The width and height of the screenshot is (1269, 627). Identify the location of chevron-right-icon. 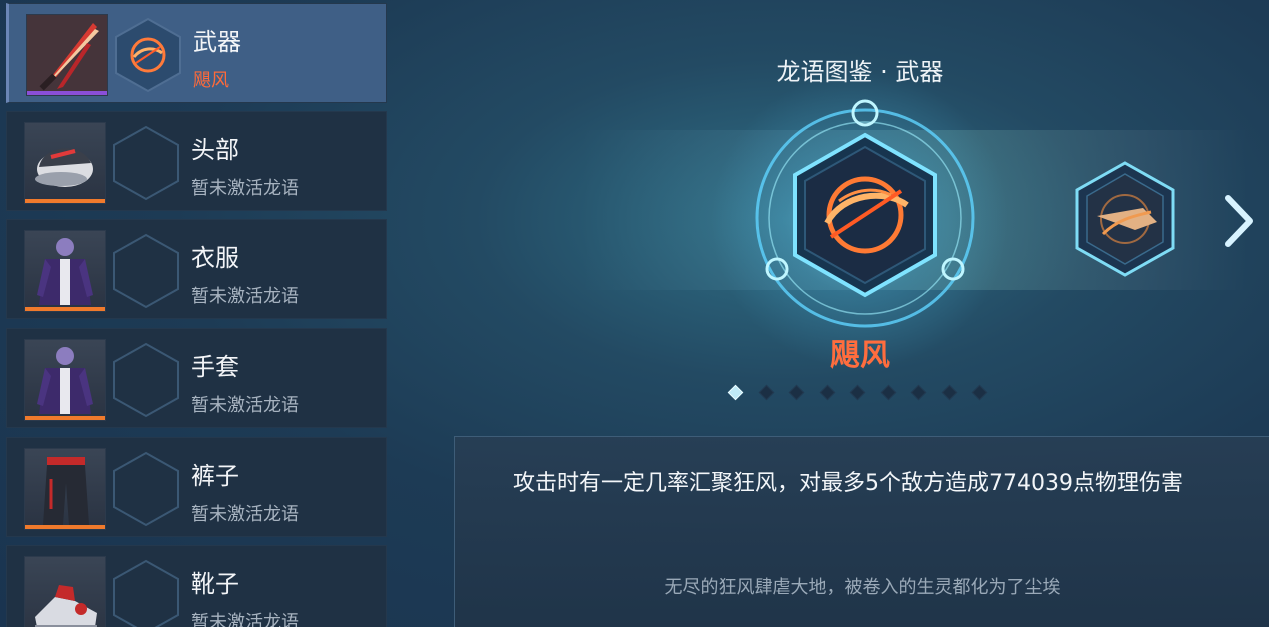
(1238, 221).